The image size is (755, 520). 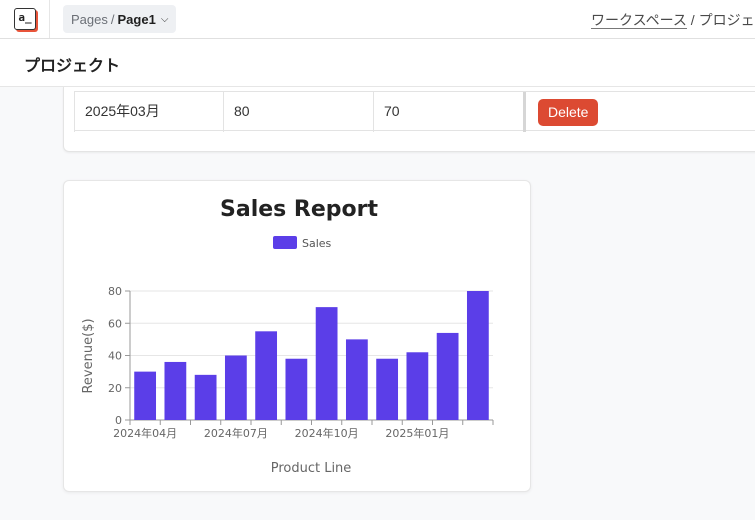 I want to click on y-axis-label: Revenue($), so click(x=88, y=355).